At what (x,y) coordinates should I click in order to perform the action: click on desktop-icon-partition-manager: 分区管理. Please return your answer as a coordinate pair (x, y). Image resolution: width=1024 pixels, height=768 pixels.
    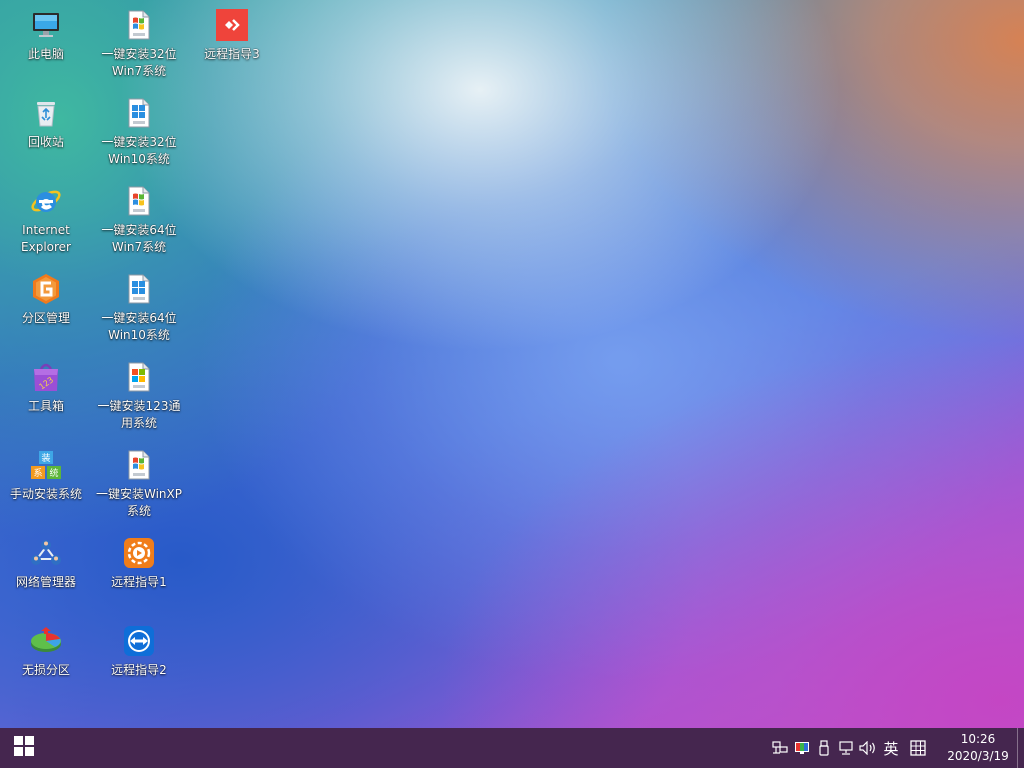
    Looking at the image, I should click on (46, 297).